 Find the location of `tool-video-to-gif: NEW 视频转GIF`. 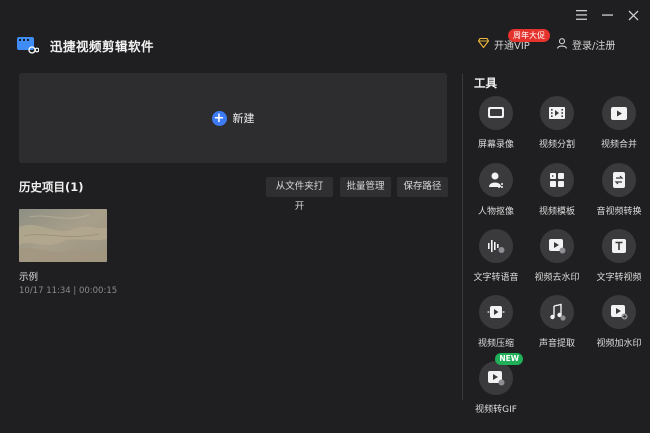

tool-video-to-gif: NEW 视频转GIF is located at coordinates (496, 384).